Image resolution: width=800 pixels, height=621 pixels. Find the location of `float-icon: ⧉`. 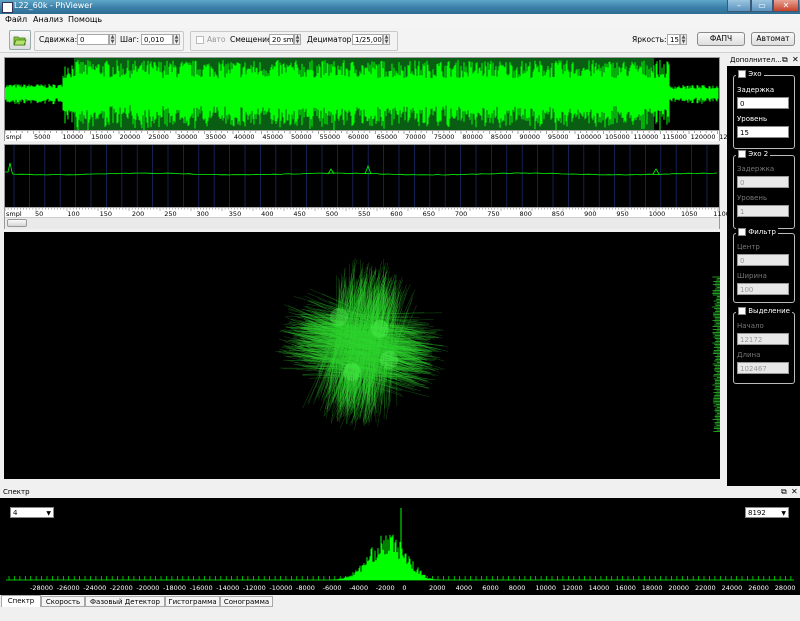

float-icon: ⧉ is located at coordinates (785, 60).